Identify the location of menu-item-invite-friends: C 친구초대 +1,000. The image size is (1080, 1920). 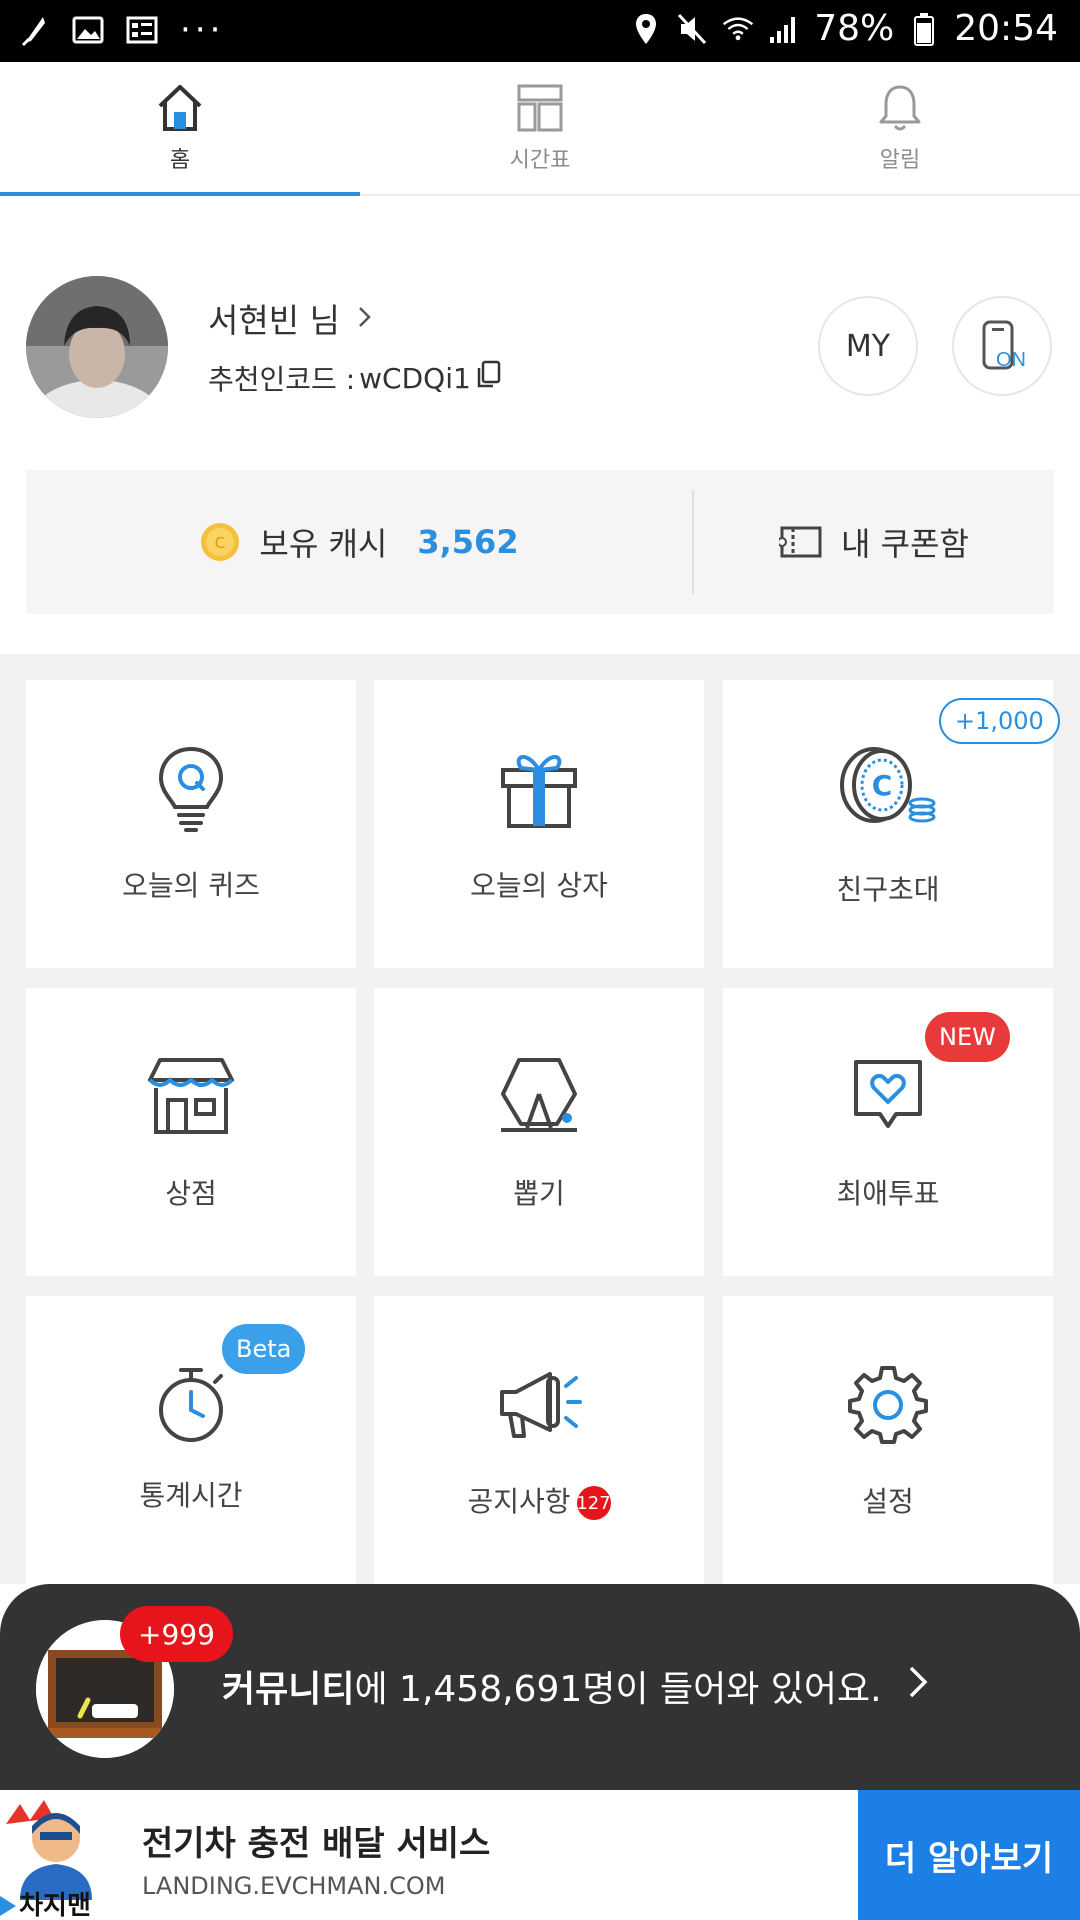
(891, 824).